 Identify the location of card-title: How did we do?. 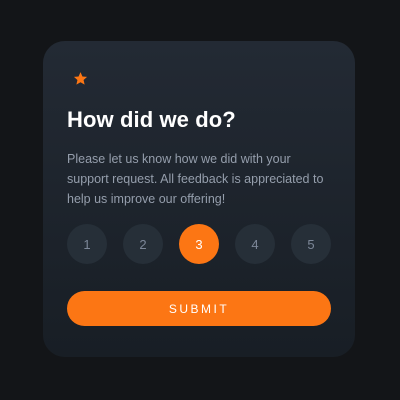
(151, 119).